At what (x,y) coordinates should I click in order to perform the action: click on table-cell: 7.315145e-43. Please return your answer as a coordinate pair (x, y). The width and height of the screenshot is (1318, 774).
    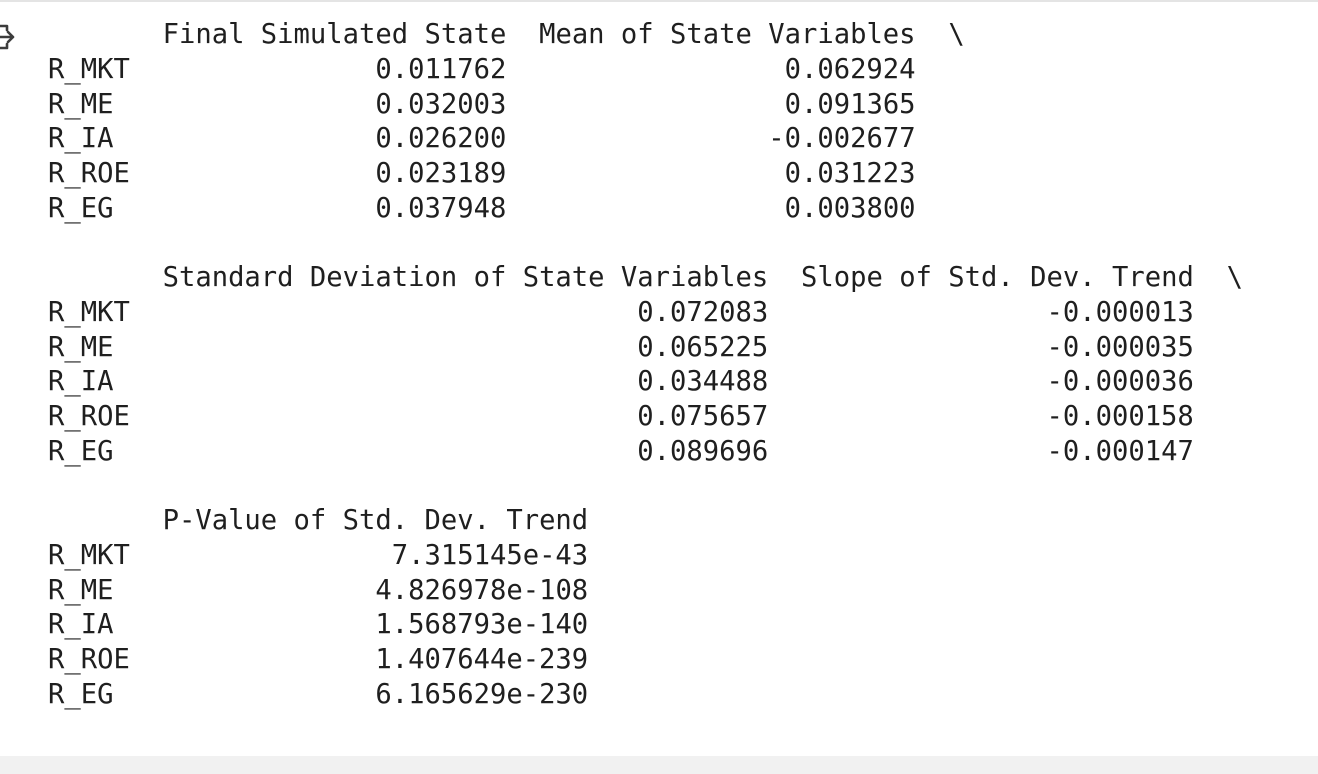
    Looking at the image, I should click on (490, 555).